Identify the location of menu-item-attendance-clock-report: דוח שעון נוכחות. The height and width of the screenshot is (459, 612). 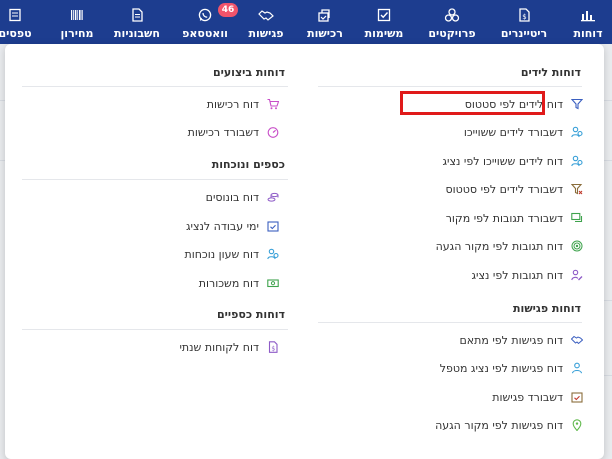
(154, 254).